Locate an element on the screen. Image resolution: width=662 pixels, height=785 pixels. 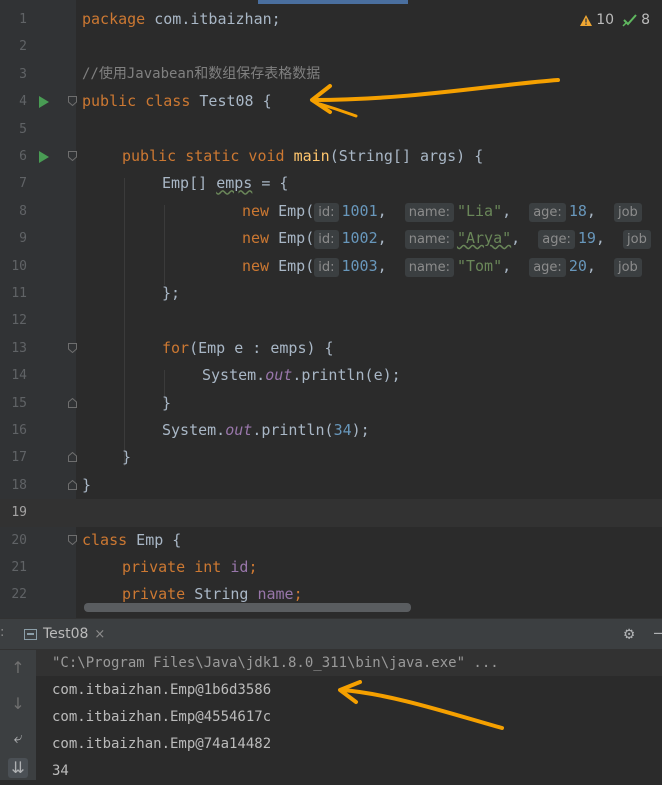
code-line-1: 1 package com.itbaizhan; is located at coordinates (331, 19).